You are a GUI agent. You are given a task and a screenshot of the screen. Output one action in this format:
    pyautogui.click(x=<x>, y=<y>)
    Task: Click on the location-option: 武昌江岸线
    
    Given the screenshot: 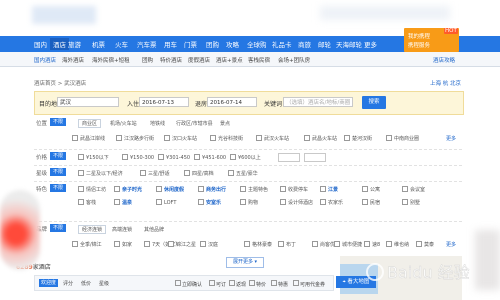 What is the action you would take?
    pyautogui.click(x=88, y=138)
    